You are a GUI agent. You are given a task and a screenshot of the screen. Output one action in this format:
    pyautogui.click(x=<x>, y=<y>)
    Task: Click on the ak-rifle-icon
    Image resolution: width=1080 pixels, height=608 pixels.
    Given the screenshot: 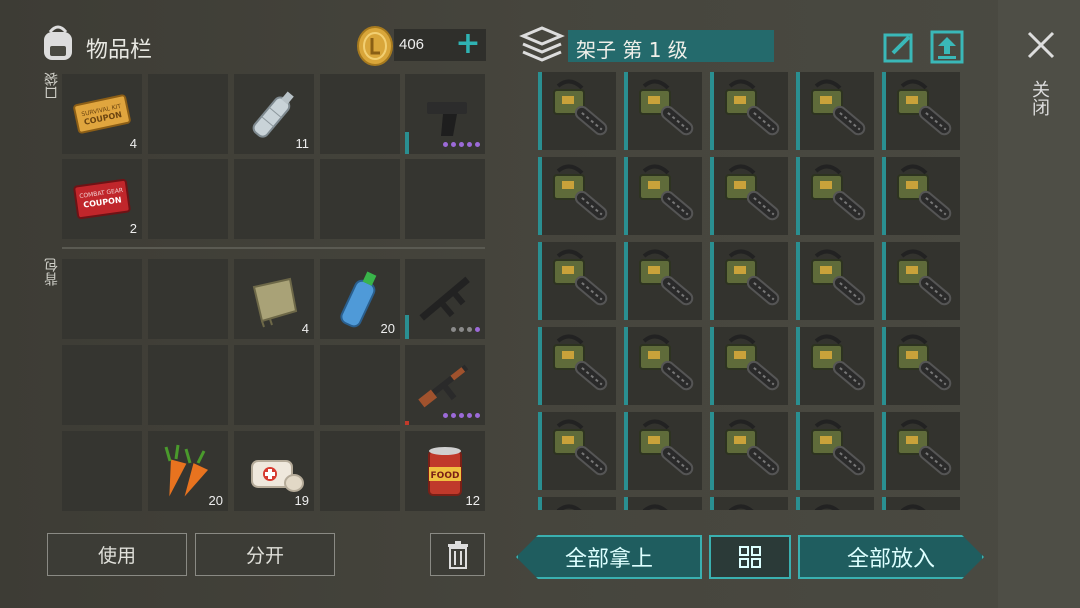 What is the action you would take?
    pyautogui.click(x=443, y=386)
    